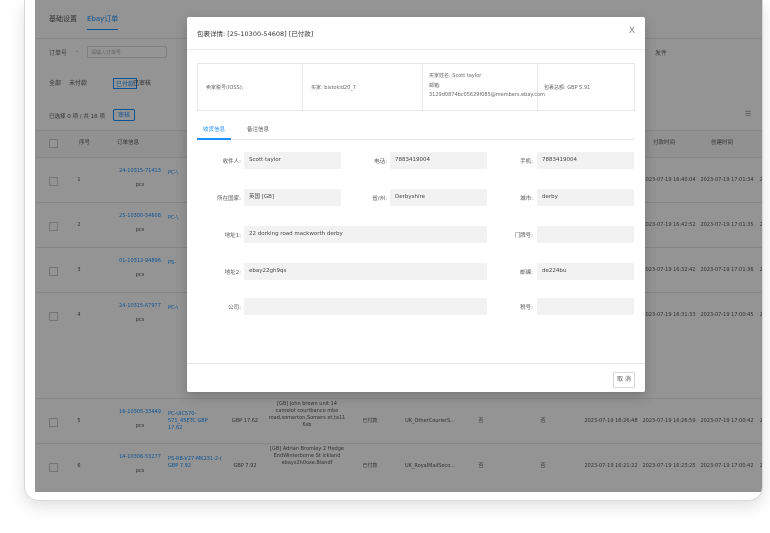  What do you see at coordinates (526, 162) in the screenshot?
I see `mobile-label: 手机:` at bounding box center [526, 162].